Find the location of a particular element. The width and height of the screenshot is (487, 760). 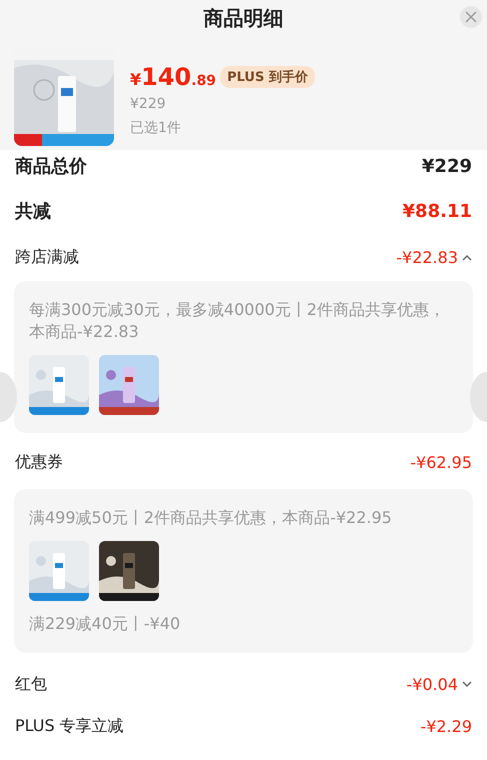

summary-label: 商品总价 is located at coordinates (51, 166).